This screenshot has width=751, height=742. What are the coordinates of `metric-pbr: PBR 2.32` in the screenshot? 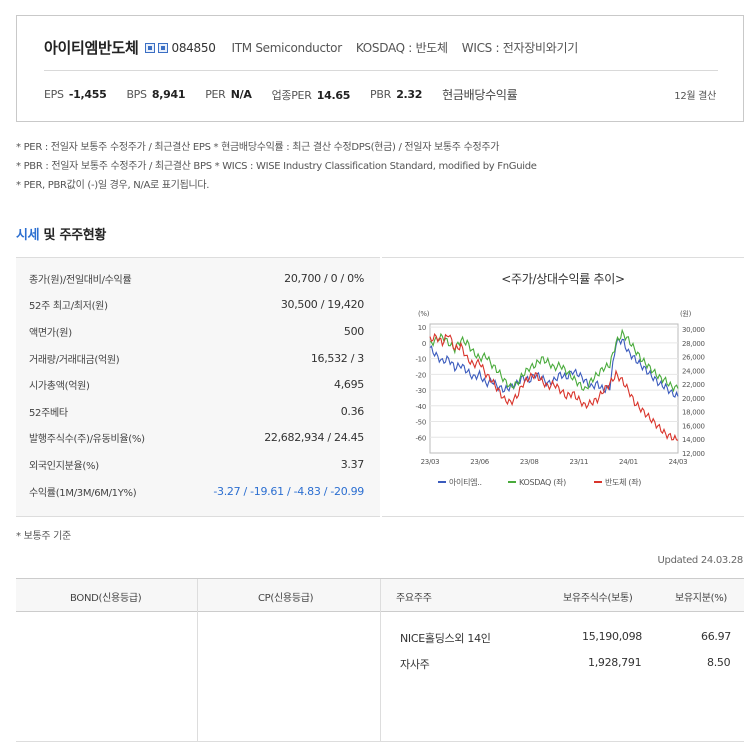 It's located at (396, 94).